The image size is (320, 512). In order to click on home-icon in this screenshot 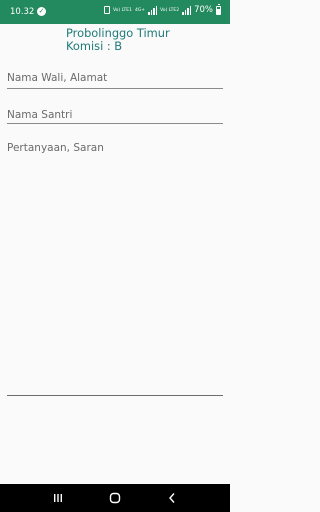, I will do `click(115, 498)`.